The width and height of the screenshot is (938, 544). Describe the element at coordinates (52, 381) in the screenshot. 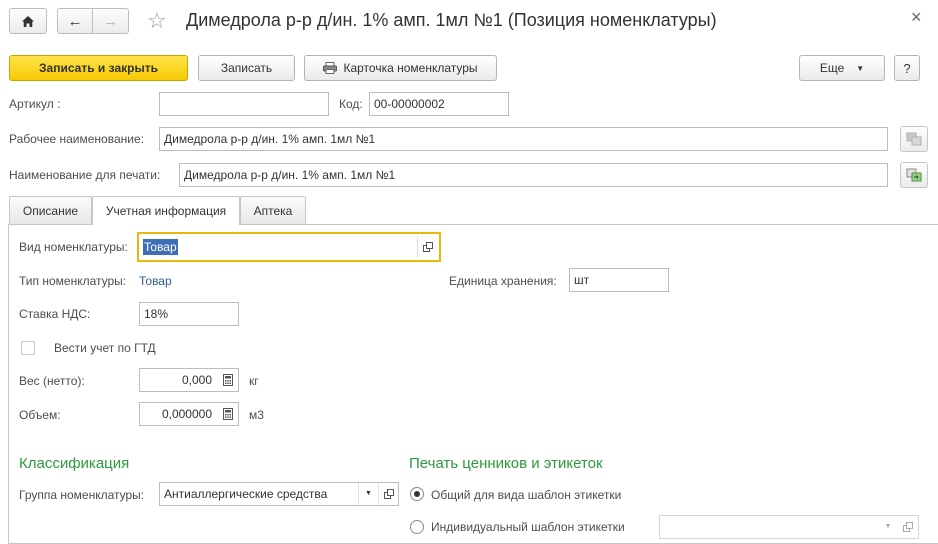

I see `net-weight-label: Вес (нетто):` at that location.